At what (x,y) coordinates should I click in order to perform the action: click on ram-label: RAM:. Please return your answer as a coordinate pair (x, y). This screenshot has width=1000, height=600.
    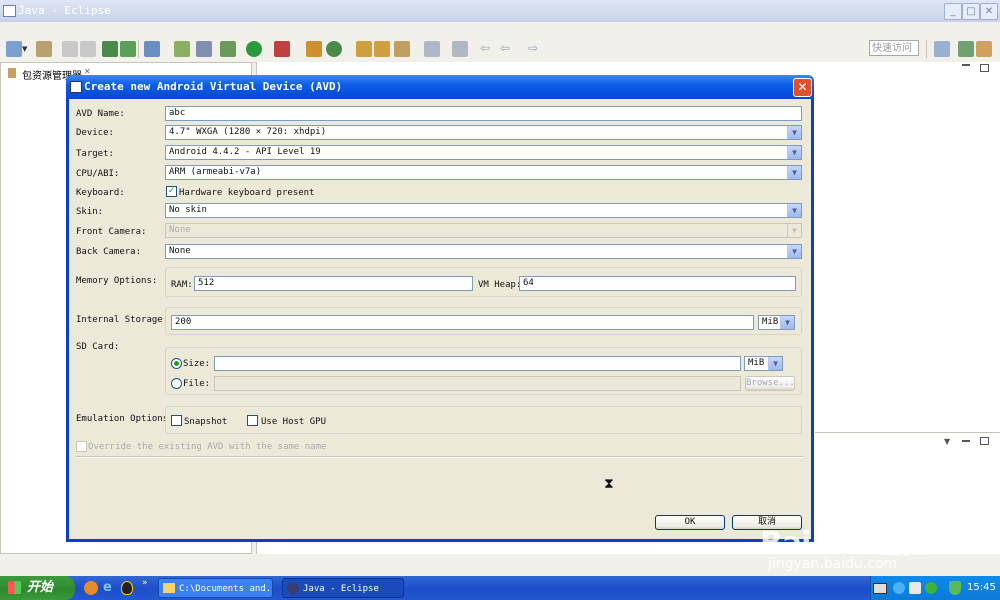
    Looking at the image, I should click on (182, 285).